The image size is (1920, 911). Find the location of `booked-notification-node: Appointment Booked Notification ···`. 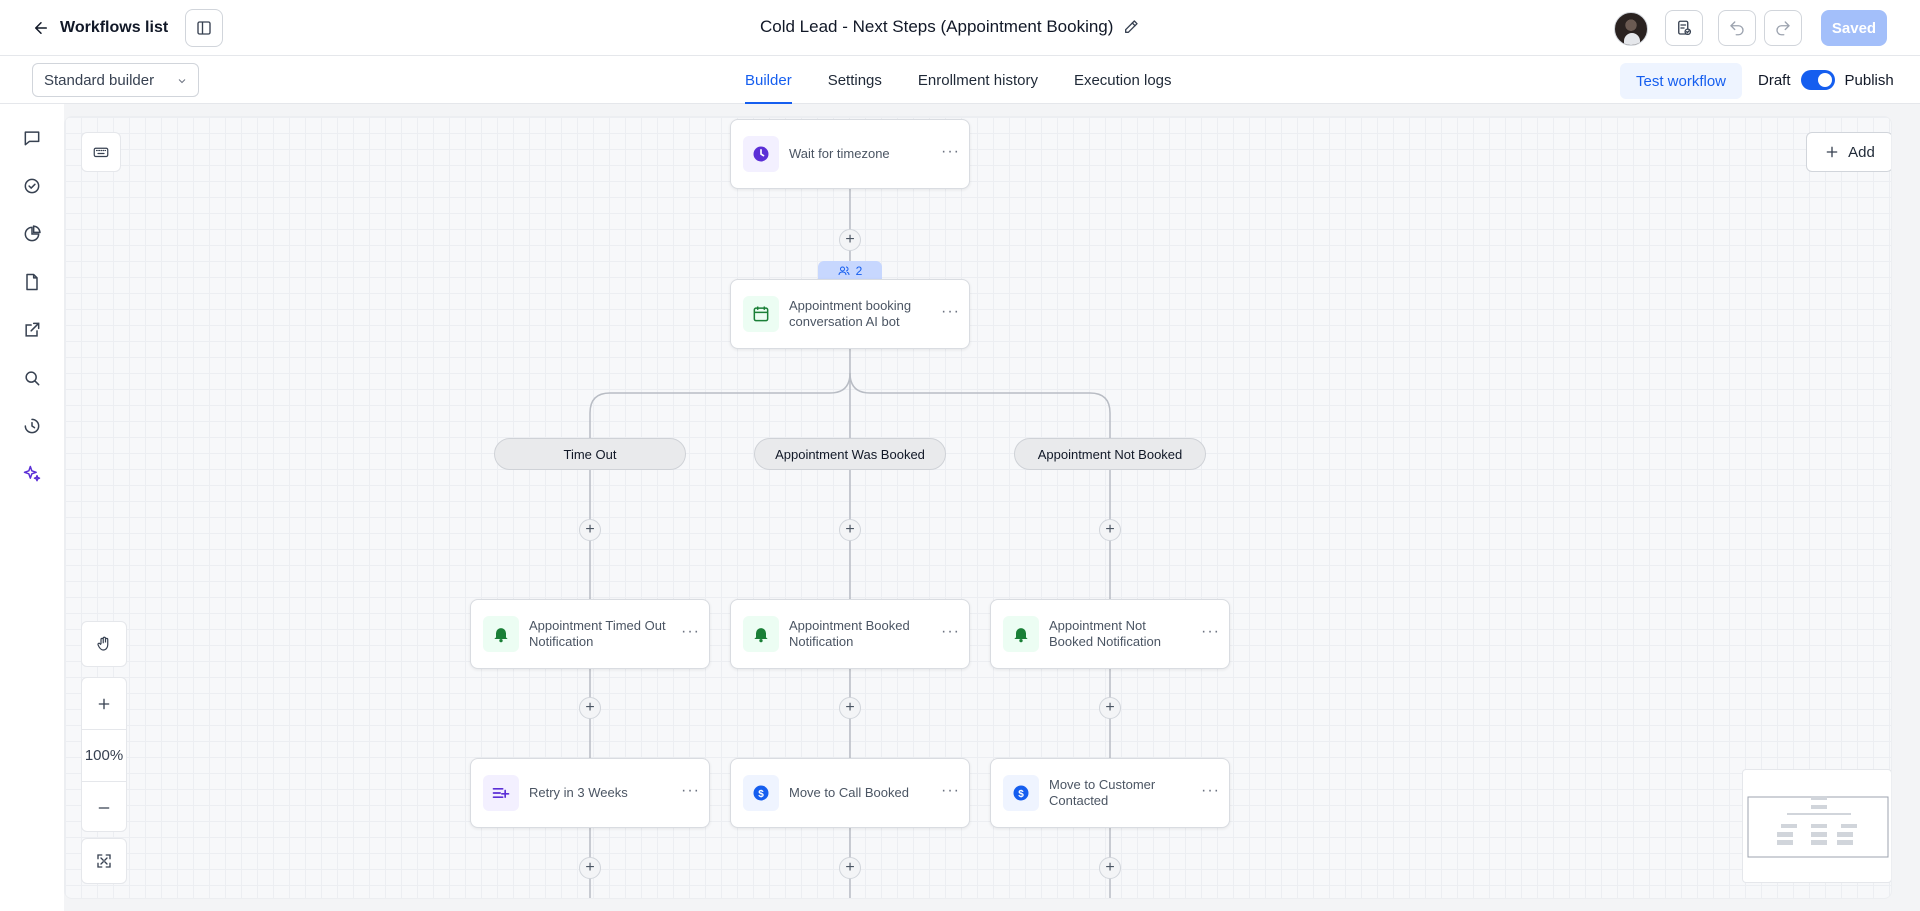

booked-notification-node: Appointment Booked Notification ··· is located at coordinates (850, 634).